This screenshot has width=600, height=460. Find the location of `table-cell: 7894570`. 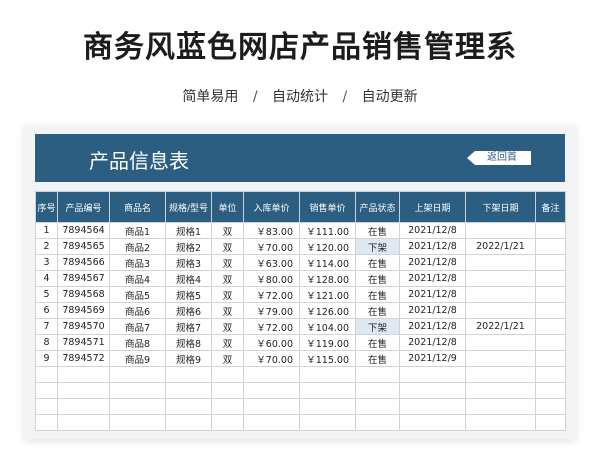

table-cell: 7894570 is located at coordinates (83, 326).